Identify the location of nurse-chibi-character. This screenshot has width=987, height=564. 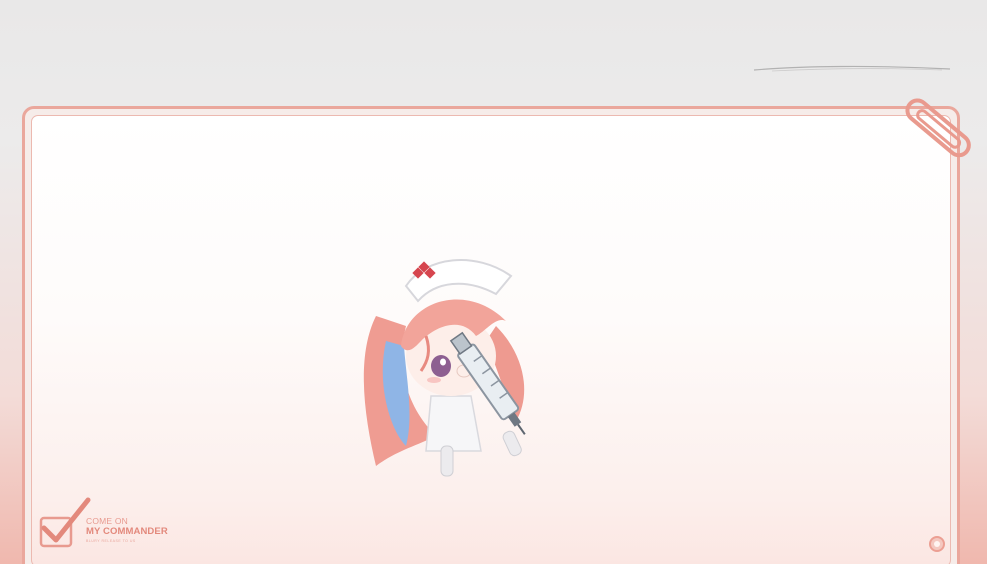
(444, 368).